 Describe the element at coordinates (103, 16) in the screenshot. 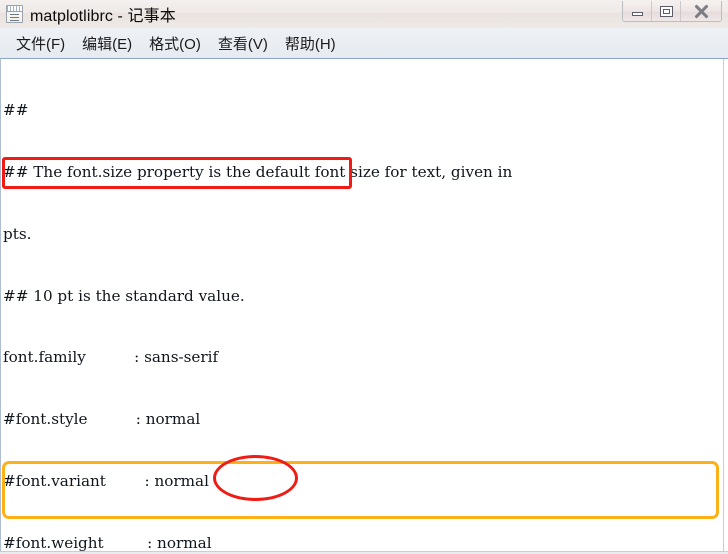

I see `window-title: matplotlibrc - 记事本` at that location.